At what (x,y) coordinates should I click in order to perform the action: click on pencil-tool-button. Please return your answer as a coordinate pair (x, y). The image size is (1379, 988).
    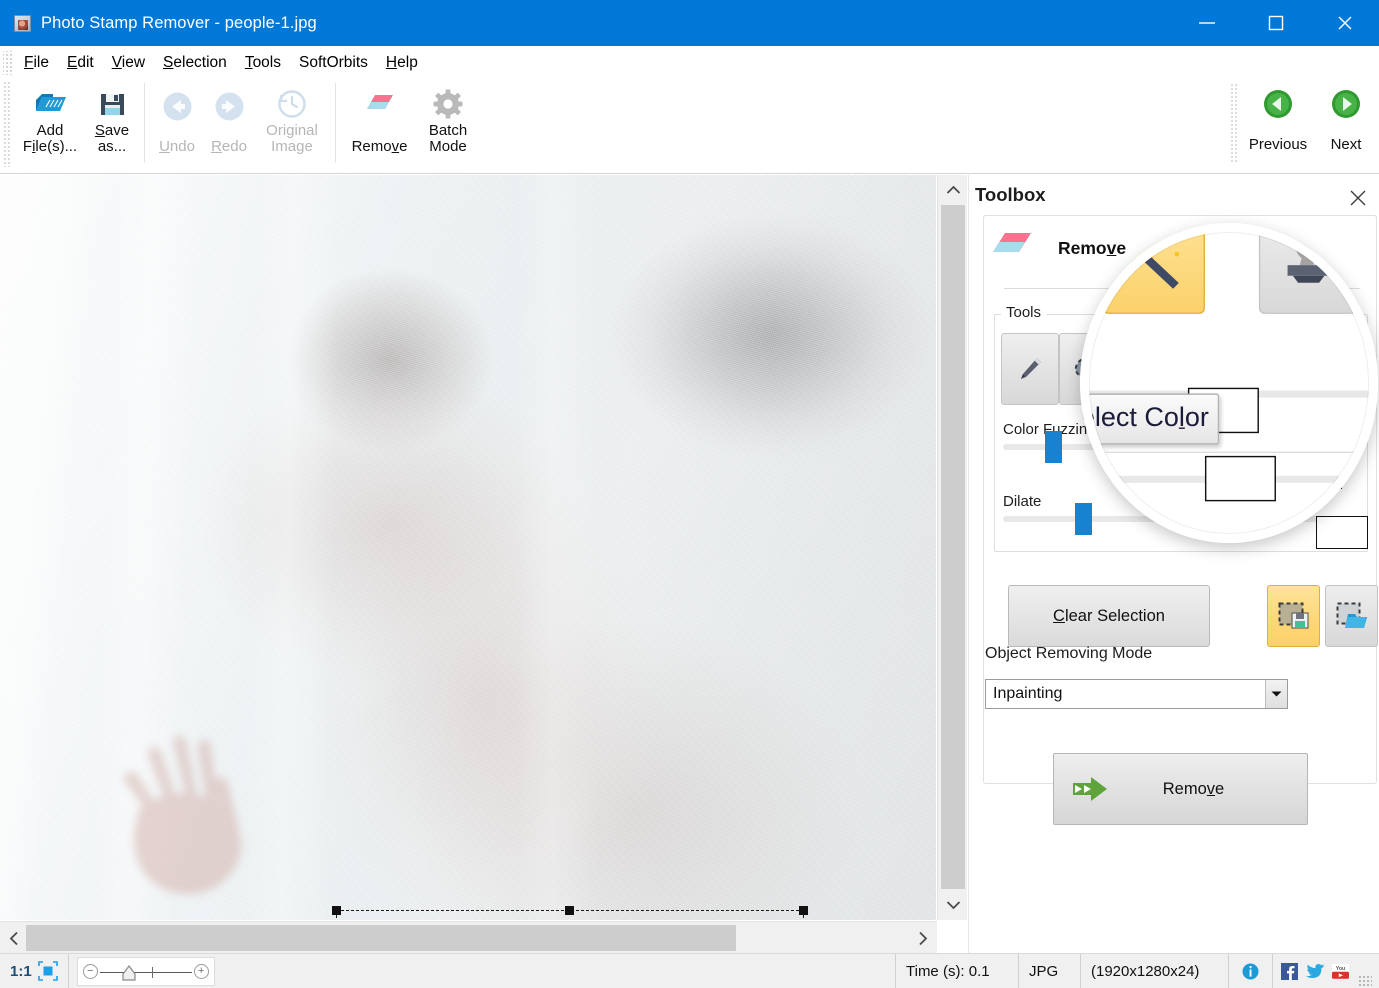
    Looking at the image, I should click on (1030, 369).